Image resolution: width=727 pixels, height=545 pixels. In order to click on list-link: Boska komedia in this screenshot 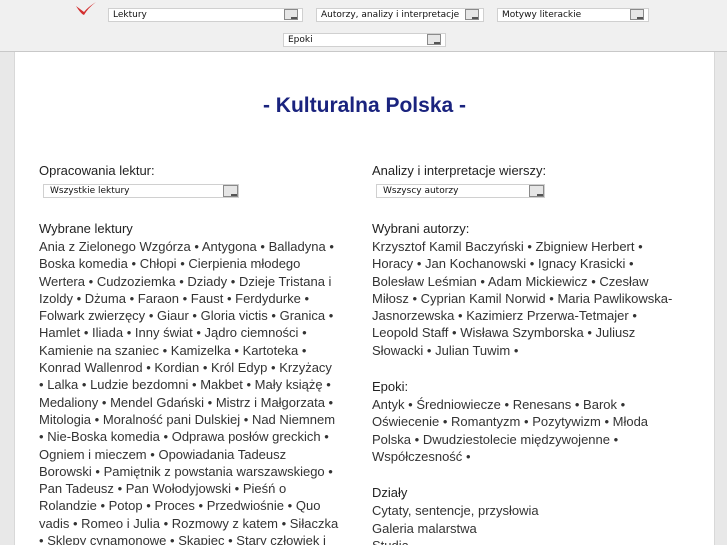, I will do `click(83, 263)`.